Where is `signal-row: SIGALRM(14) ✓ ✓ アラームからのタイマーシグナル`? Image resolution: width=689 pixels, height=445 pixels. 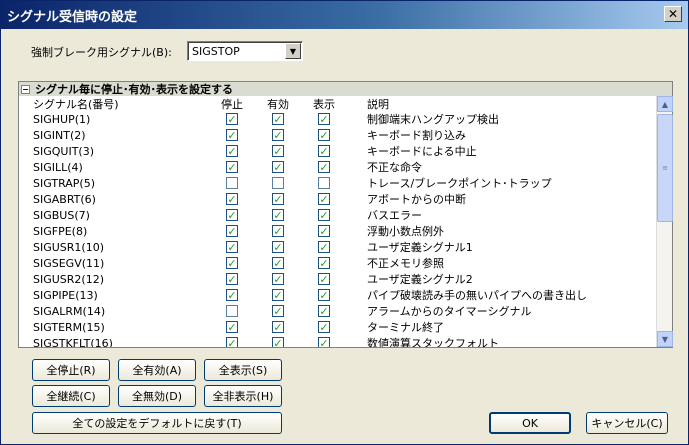
signal-row: SIGALRM(14) ✓ ✓ アラームからのタイマーシグナル is located at coordinates (338, 311).